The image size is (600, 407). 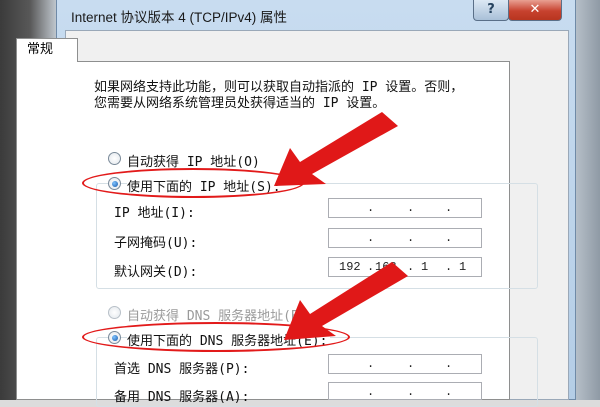 What do you see at coordinates (47, 50) in the screenshot?
I see `tab-general: 常规` at bounding box center [47, 50].